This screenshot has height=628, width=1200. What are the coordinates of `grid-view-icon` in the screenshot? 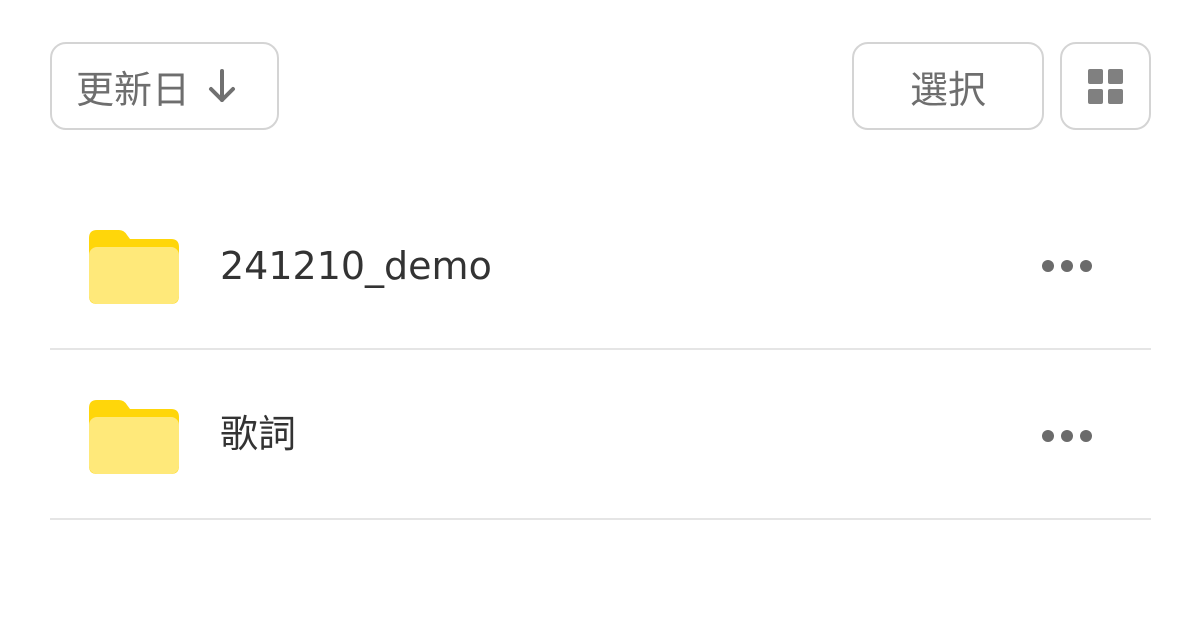 It's located at (1105, 86).